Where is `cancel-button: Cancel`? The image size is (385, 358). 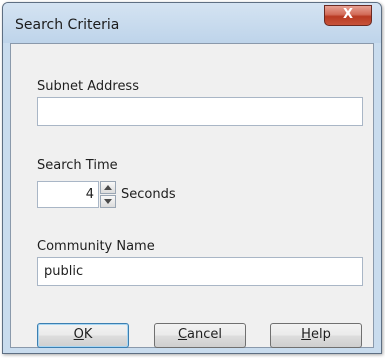 cancel-button: Cancel is located at coordinates (200, 335).